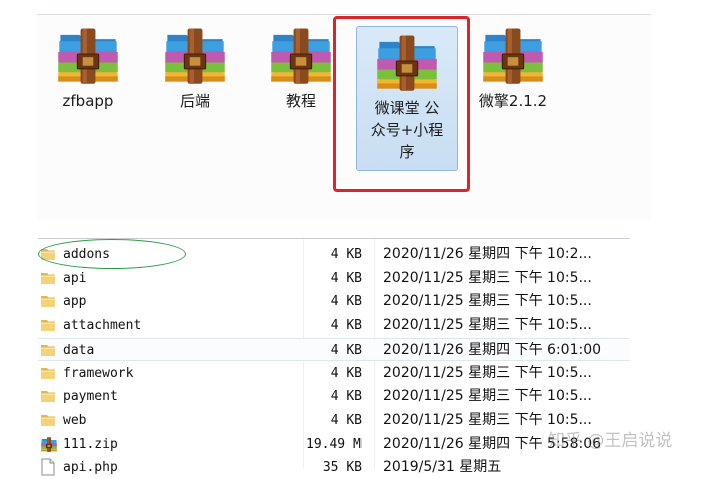 The image size is (720, 479). Describe the element at coordinates (442, 467) in the screenshot. I see `file-date: 2019/5/31 星期五` at that location.